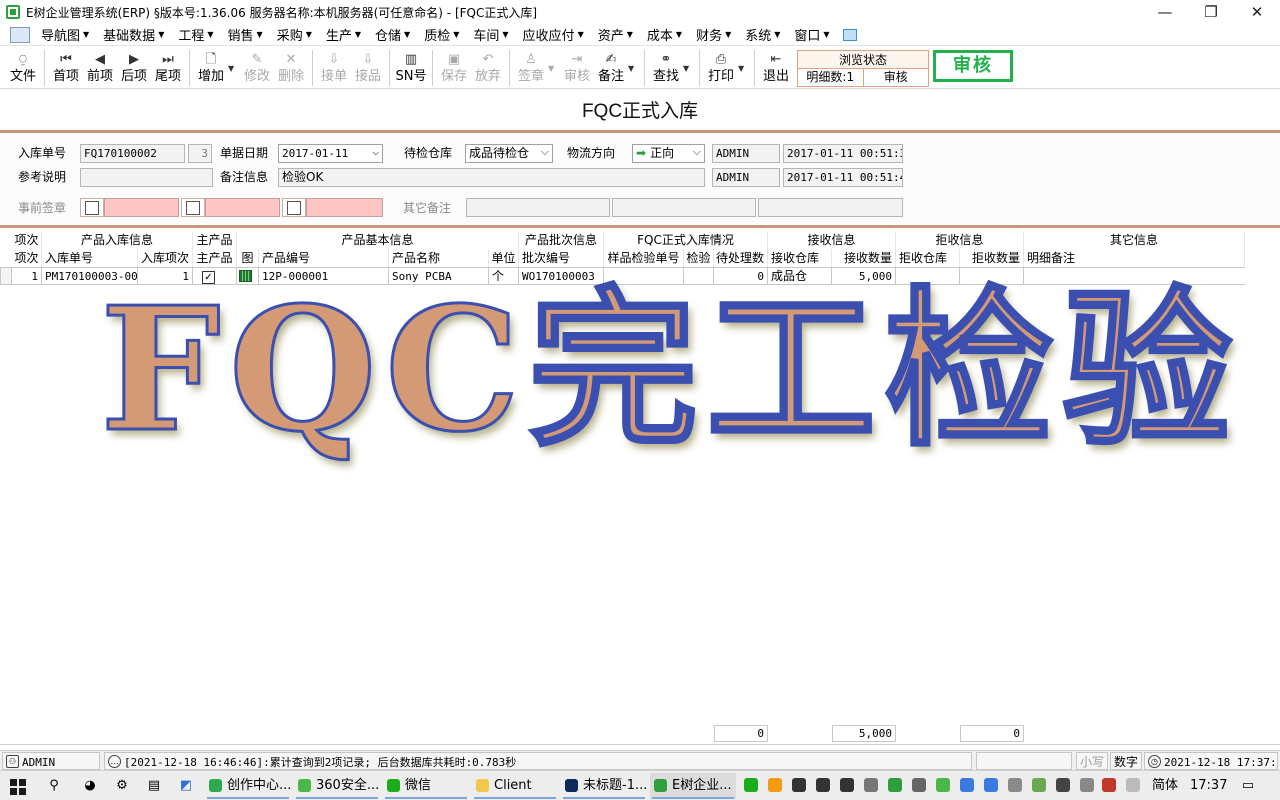 This screenshot has height=800, width=1280. What do you see at coordinates (553, 35) in the screenshot?
I see `menu-ar-ap: 应收应付 ▼` at bounding box center [553, 35].